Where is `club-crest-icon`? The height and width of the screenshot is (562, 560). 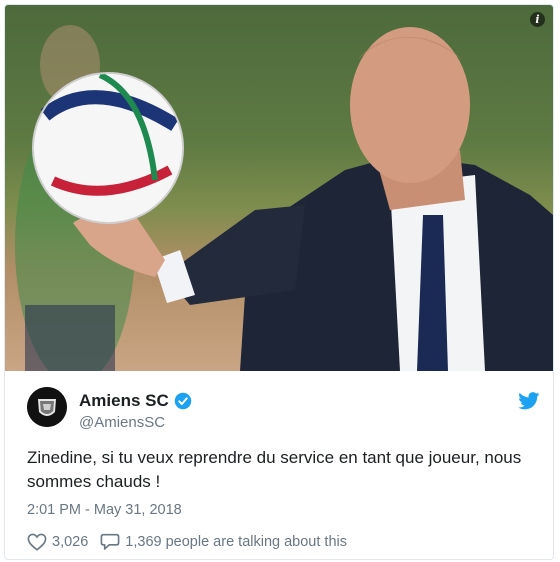 club-crest-icon is located at coordinates (47, 407).